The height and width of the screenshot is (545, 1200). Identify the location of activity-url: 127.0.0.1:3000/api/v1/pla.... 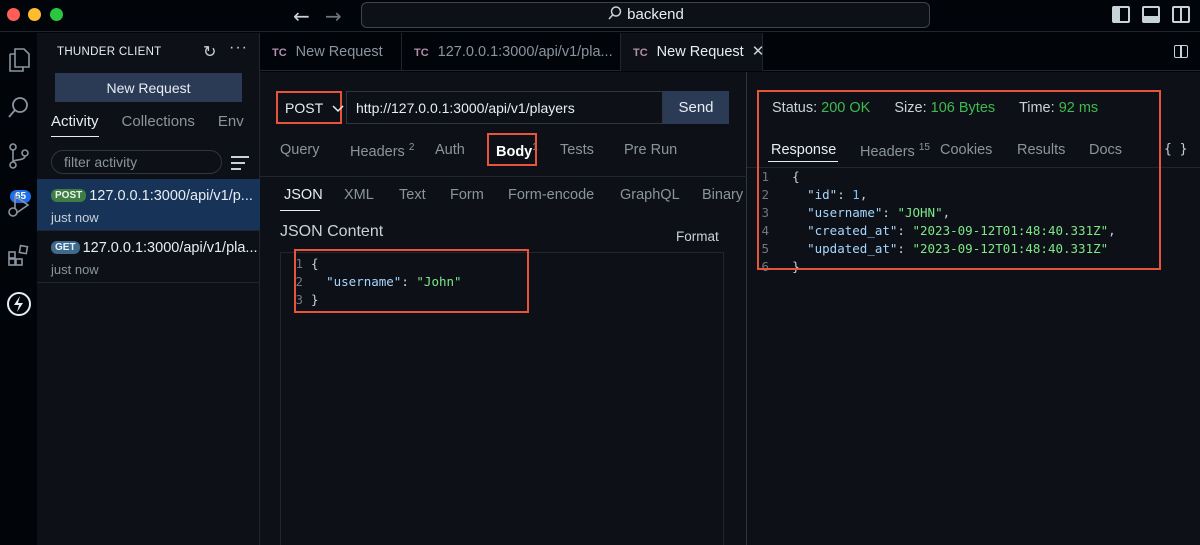
(170, 248).